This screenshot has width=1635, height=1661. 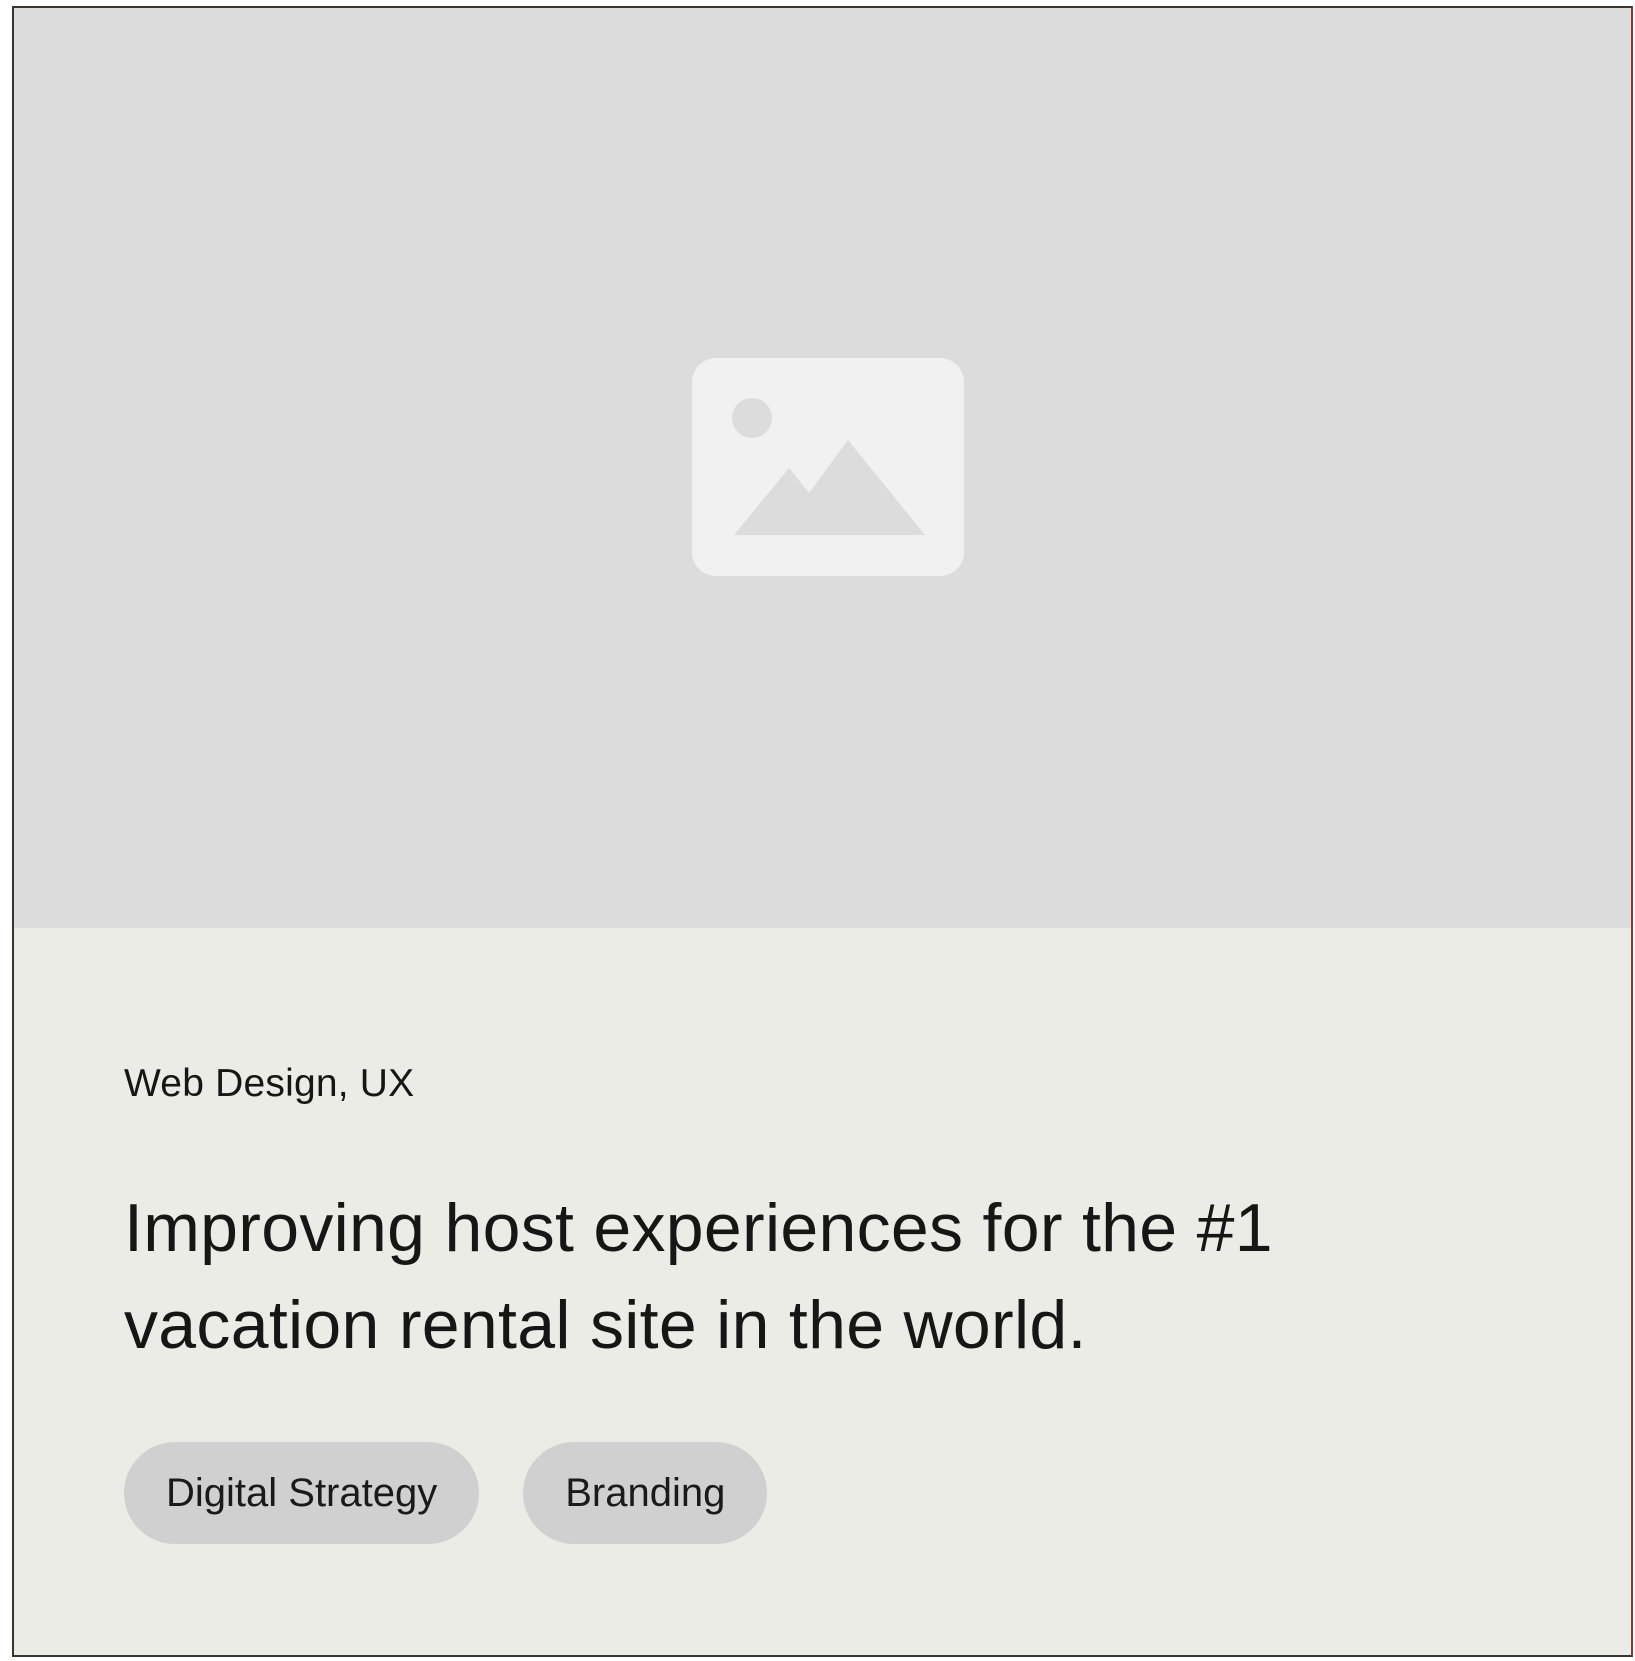 What do you see at coordinates (645, 1493) in the screenshot?
I see `tag-branding: Branding` at bounding box center [645, 1493].